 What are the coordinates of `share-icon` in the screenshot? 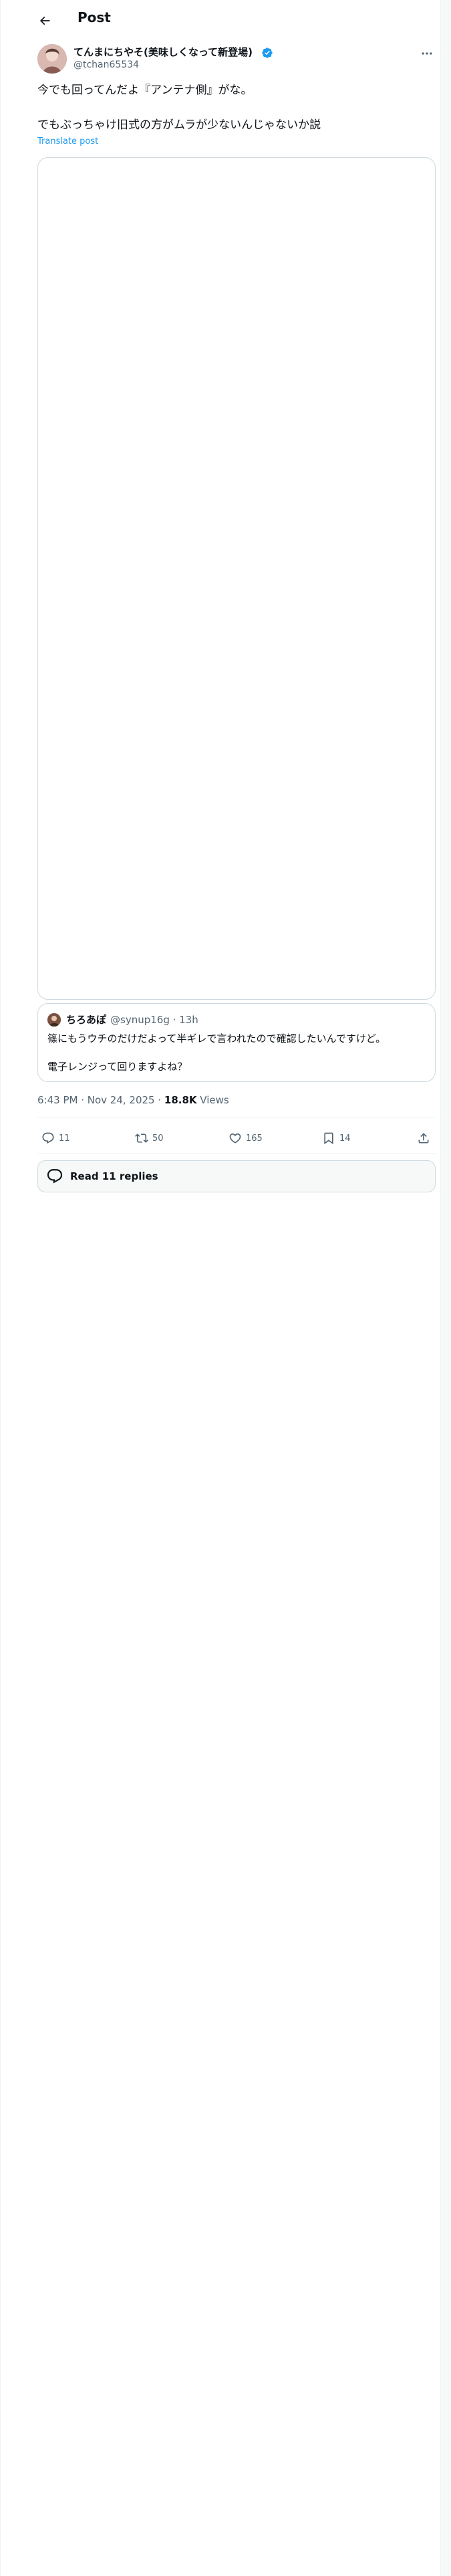 It's located at (423, 1138).